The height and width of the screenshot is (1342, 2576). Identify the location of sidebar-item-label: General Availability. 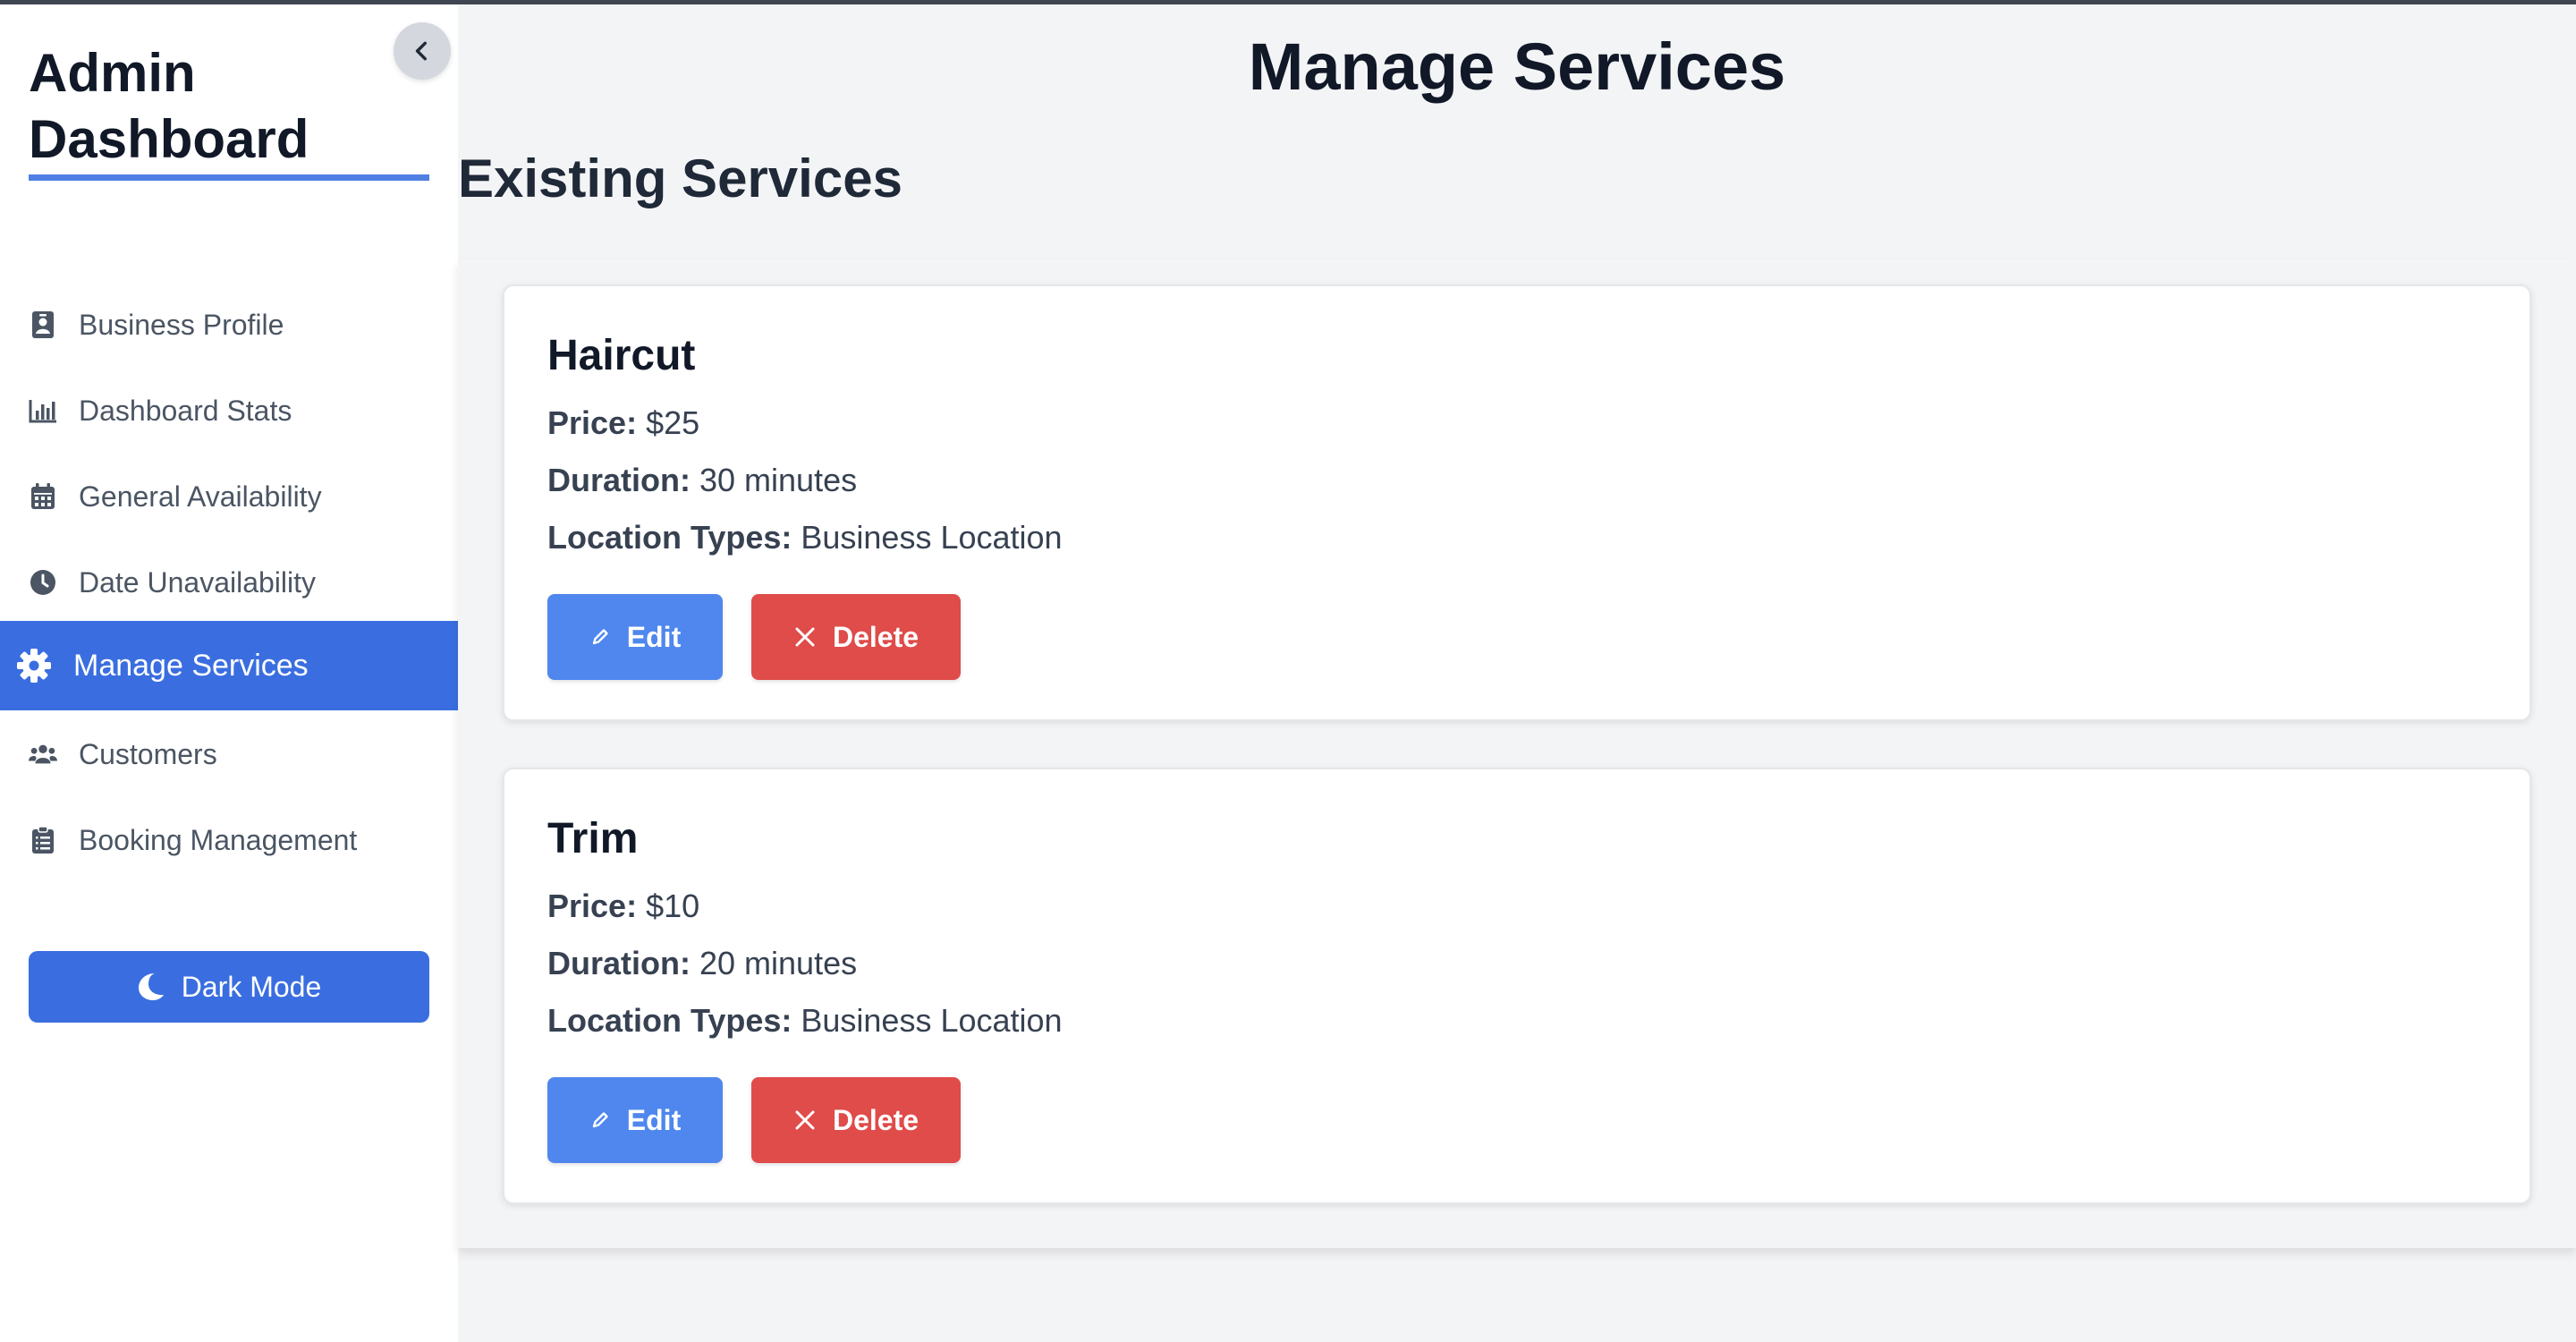
(200, 497).